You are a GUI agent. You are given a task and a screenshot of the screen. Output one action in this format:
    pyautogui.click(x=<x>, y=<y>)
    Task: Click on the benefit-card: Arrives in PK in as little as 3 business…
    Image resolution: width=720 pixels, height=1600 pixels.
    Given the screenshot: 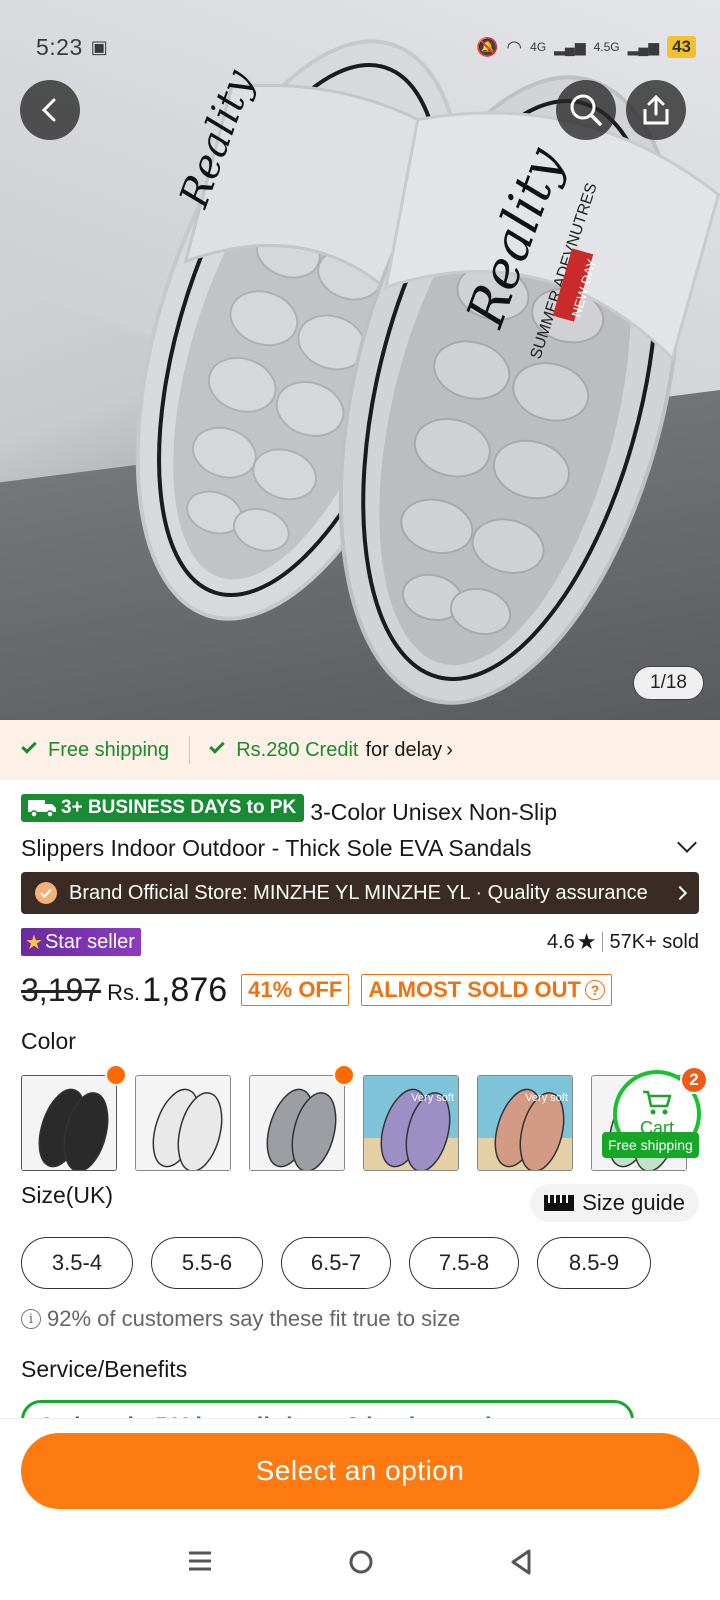 What is the action you would take?
    pyautogui.click(x=327, y=1410)
    